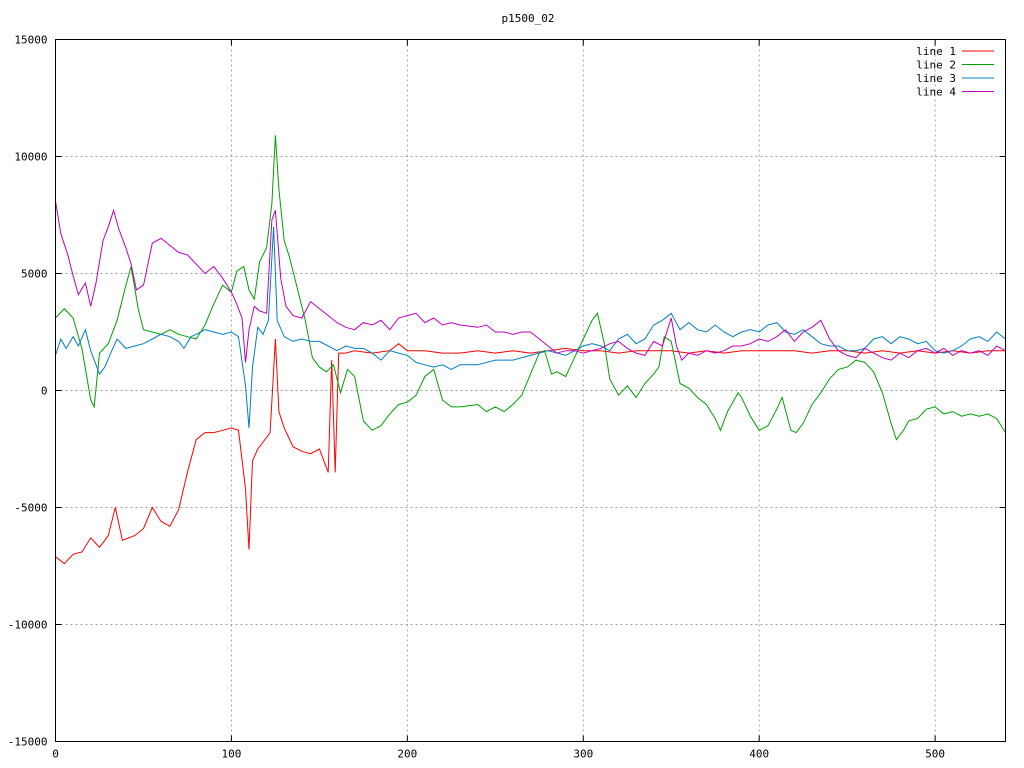  Describe the element at coordinates (936, 78) in the screenshot. I see `legend-label: line 3` at that location.